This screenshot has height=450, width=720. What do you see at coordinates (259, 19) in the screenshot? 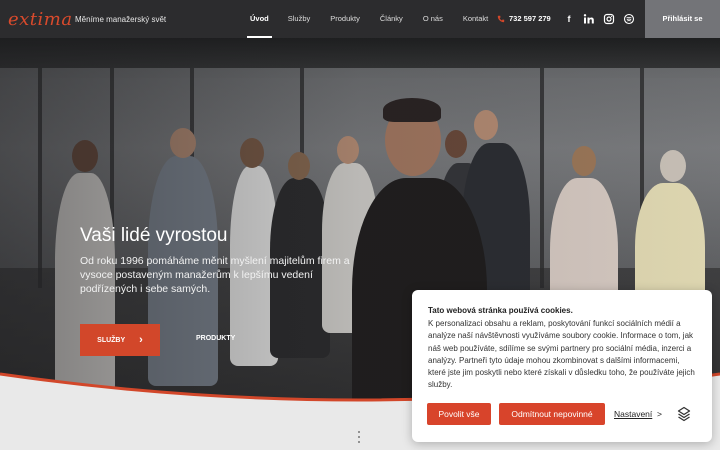
I see `nav-item-uvod: Úvod` at bounding box center [259, 19].